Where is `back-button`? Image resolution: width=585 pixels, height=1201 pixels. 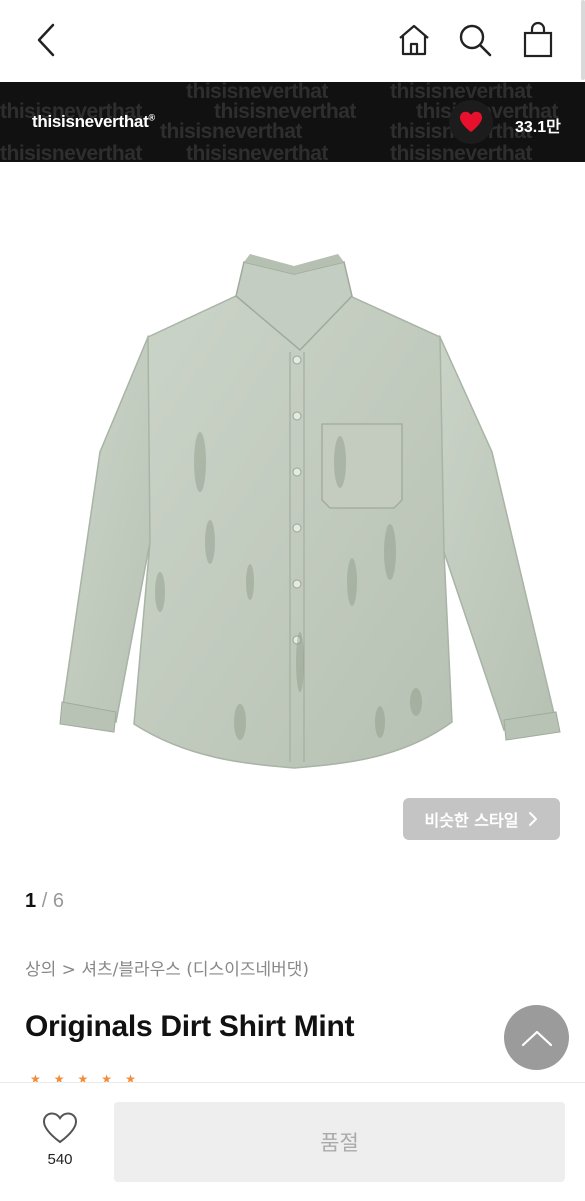 back-button is located at coordinates (46, 40).